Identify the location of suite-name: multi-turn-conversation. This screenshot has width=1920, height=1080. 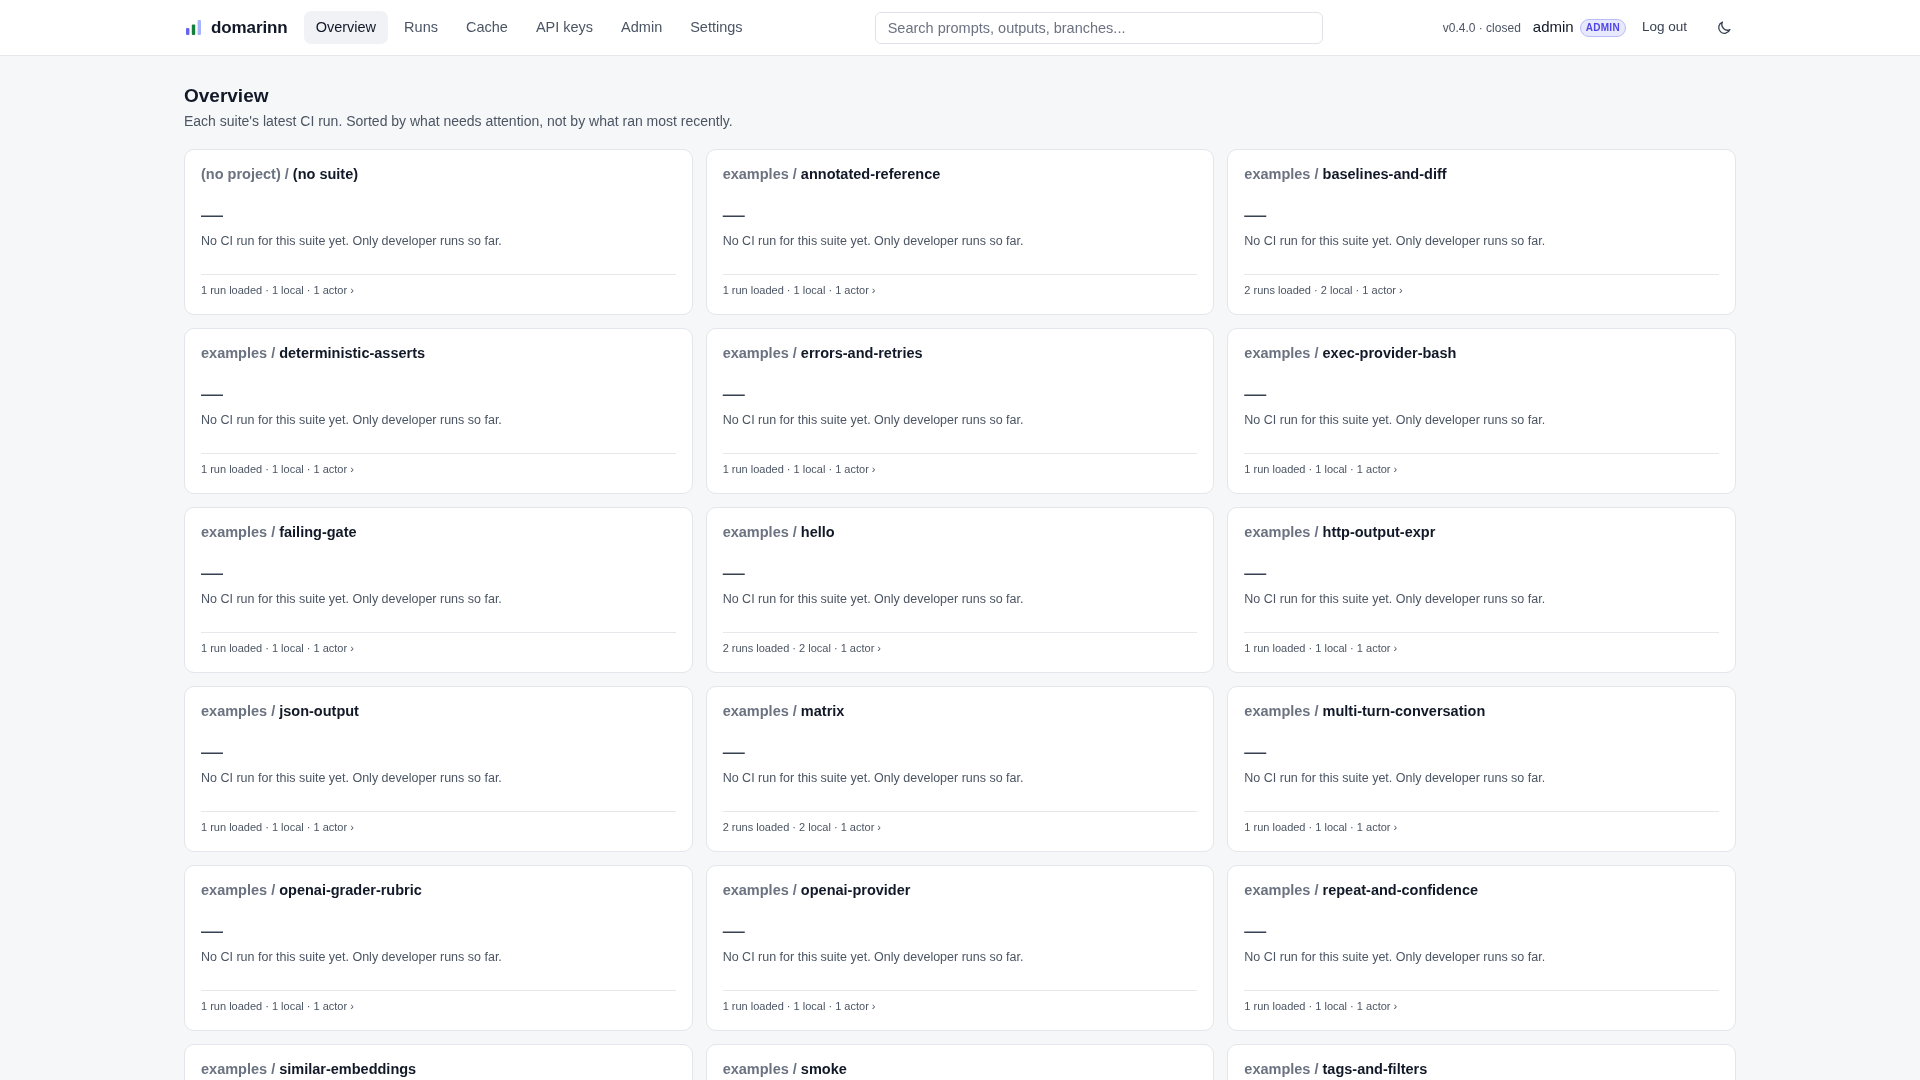
(1404, 711).